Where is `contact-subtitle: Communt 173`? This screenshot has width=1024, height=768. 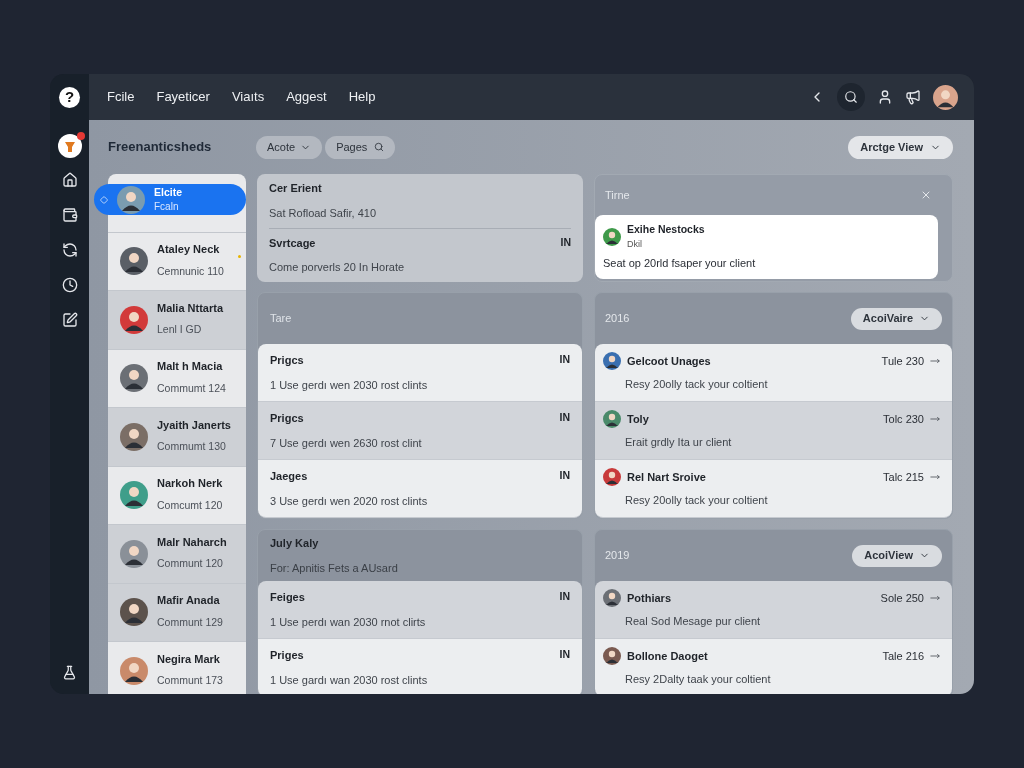 contact-subtitle: Communt 173 is located at coordinates (190, 681).